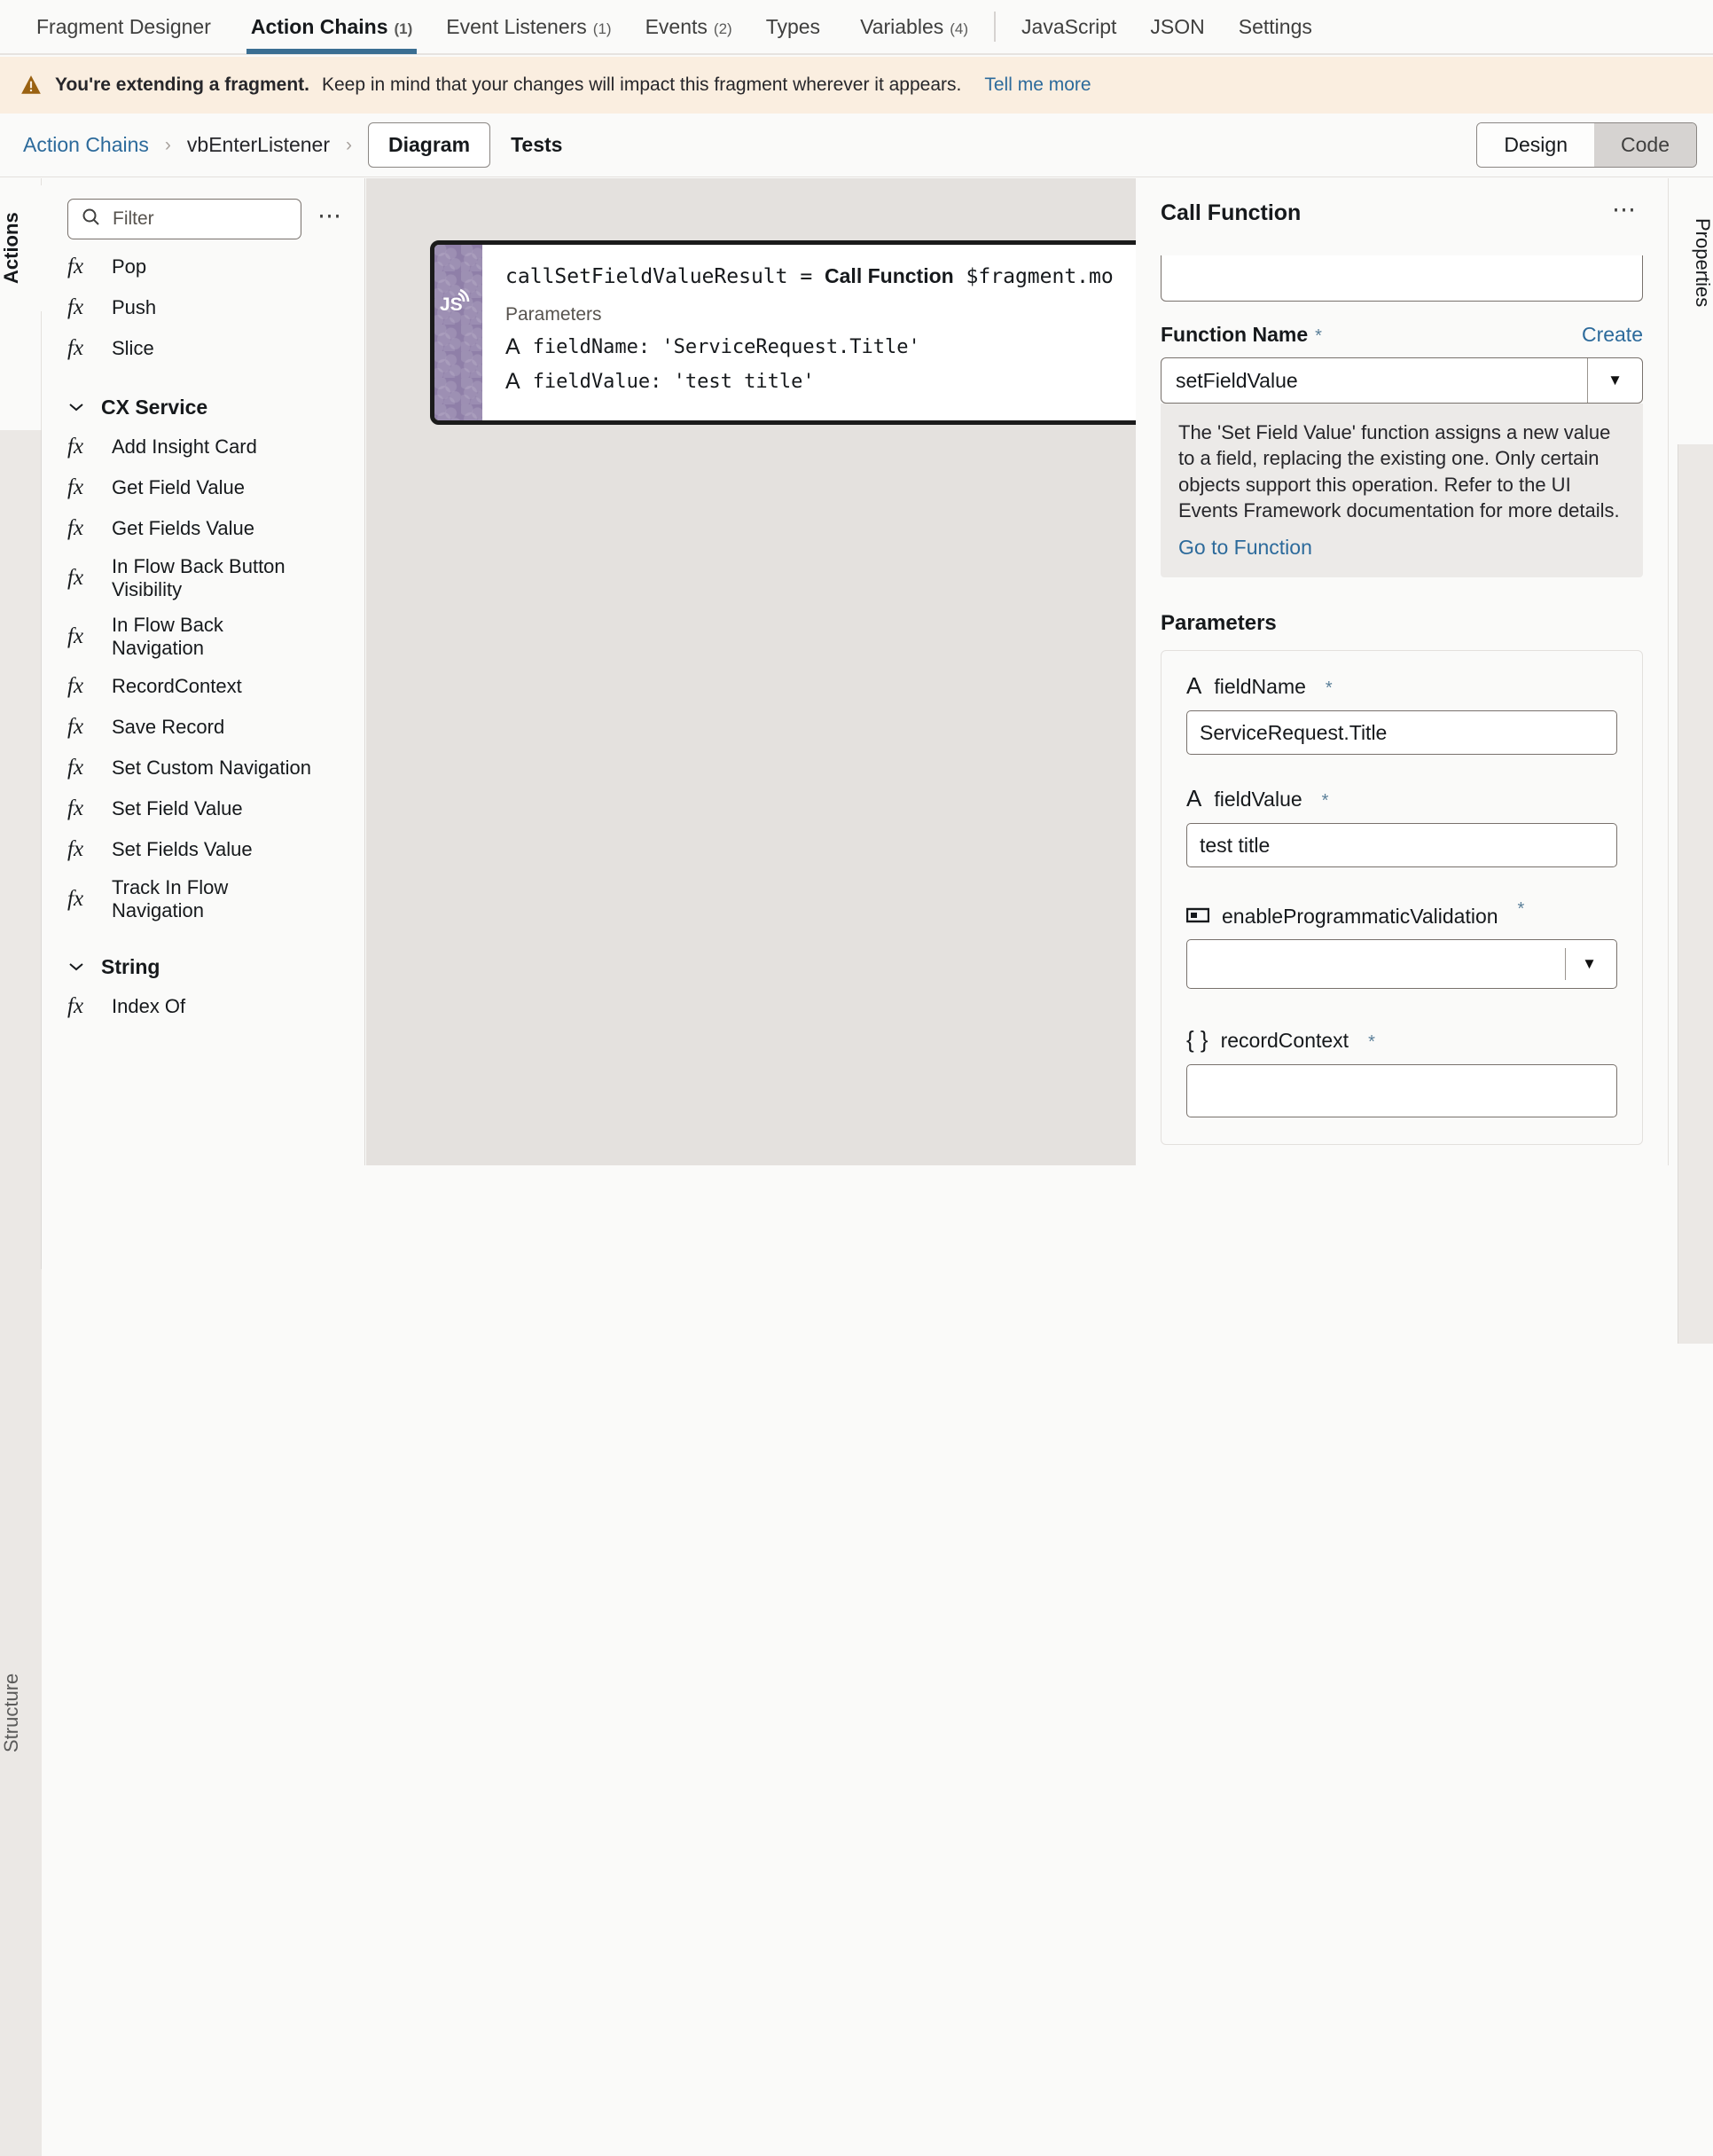 The image size is (1713, 2156). Describe the element at coordinates (330, 220) in the screenshot. I see `actions-overflow-menu-icon: ⋯` at that location.